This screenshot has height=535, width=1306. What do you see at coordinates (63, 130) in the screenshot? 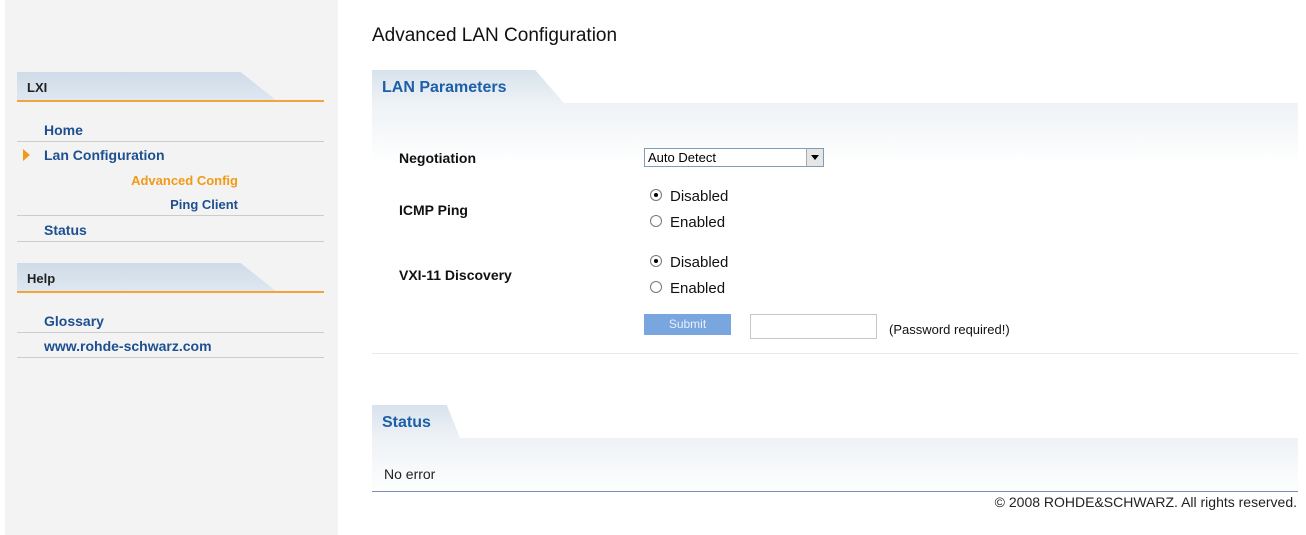
I see `sidebar-item-label: Home` at bounding box center [63, 130].